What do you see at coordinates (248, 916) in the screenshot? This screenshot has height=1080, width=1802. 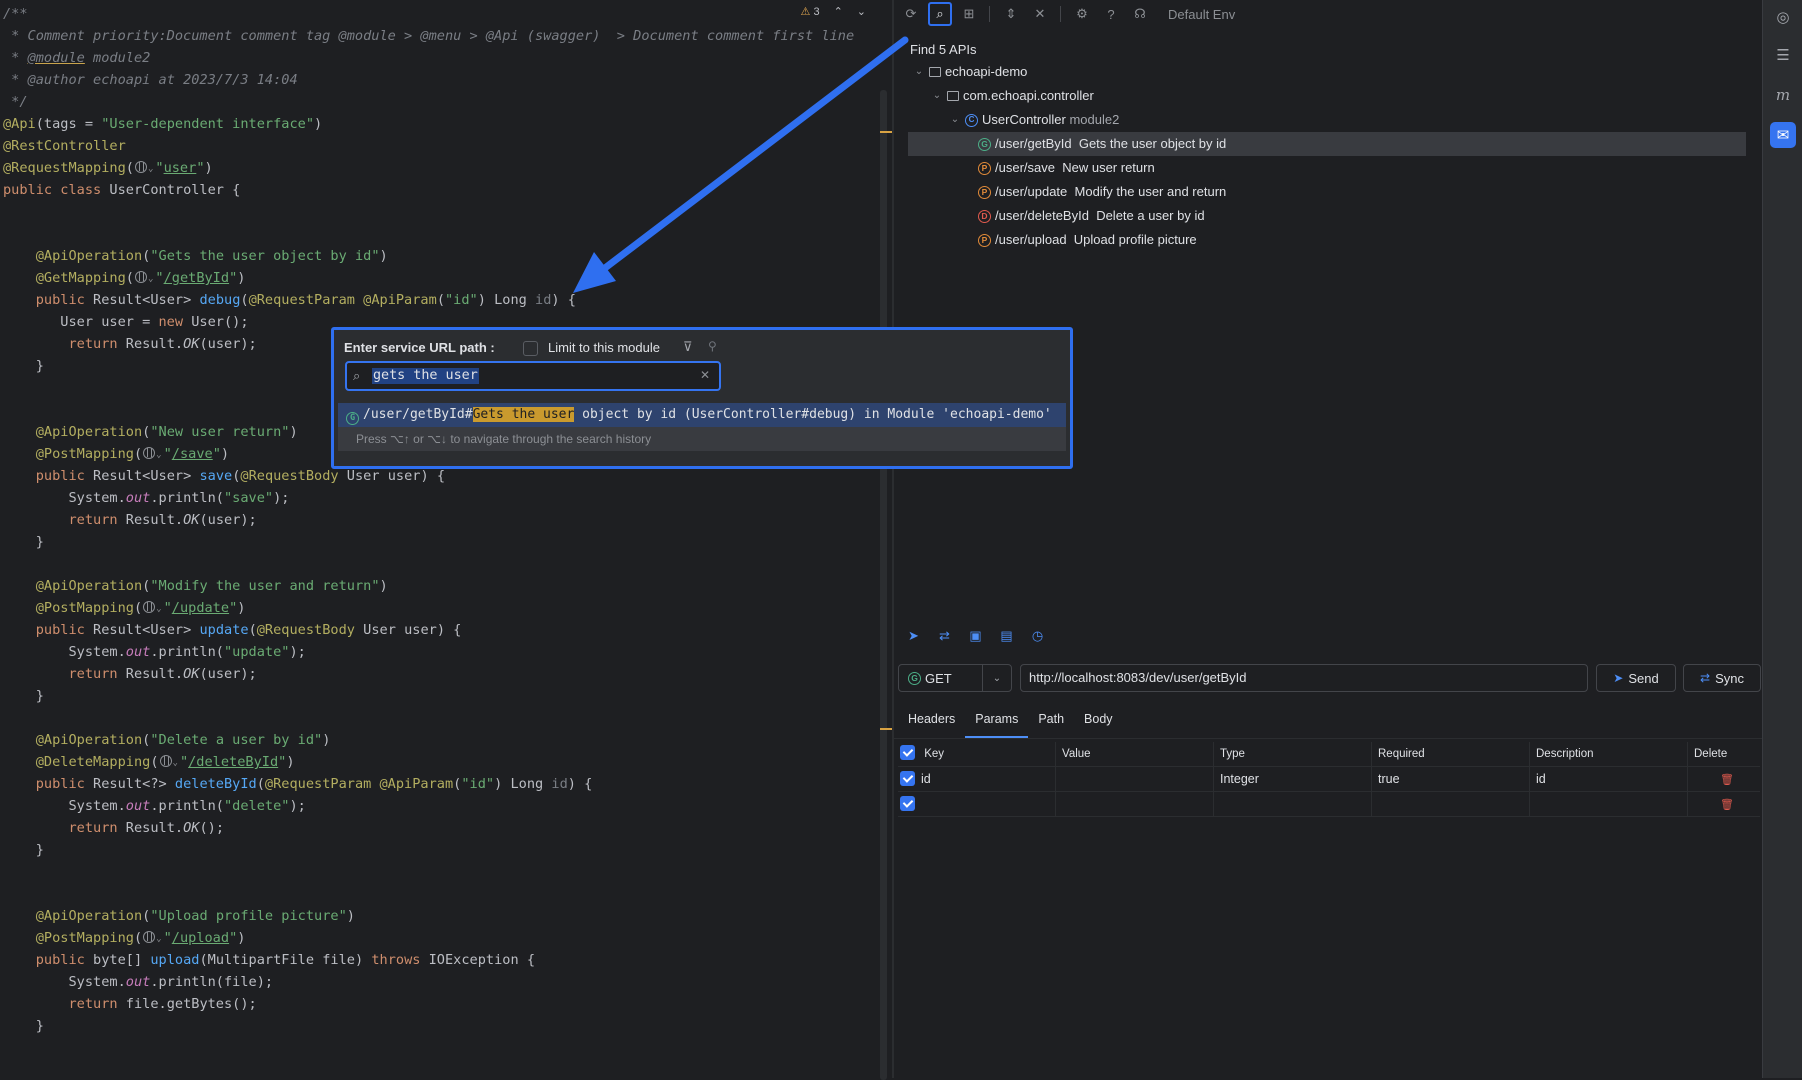 I see `code-token: "Upload profile picture"` at bounding box center [248, 916].